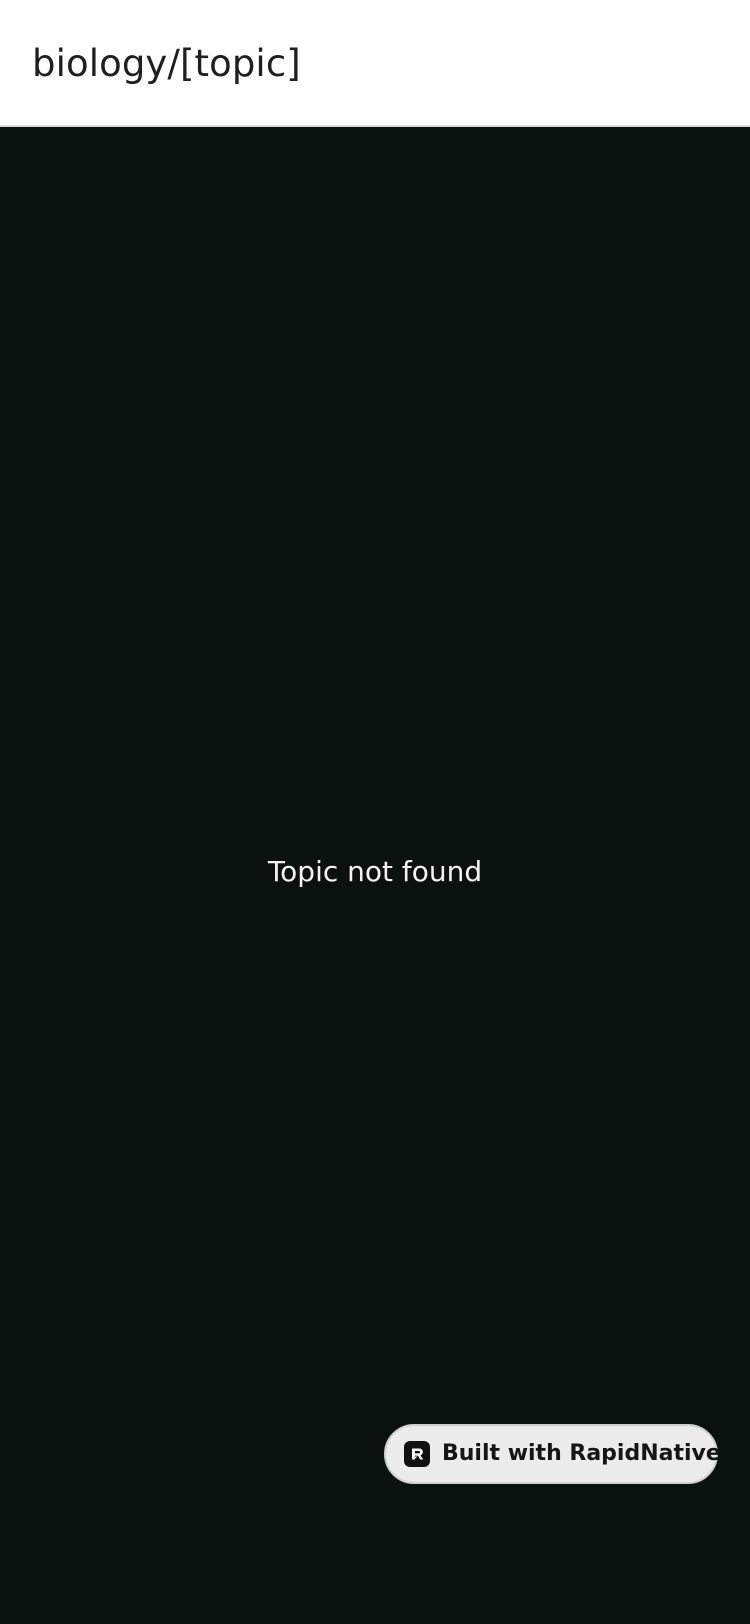  Describe the element at coordinates (375, 871) in the screenshot. I see `topic-not-found-message: Topic not found` at that location.